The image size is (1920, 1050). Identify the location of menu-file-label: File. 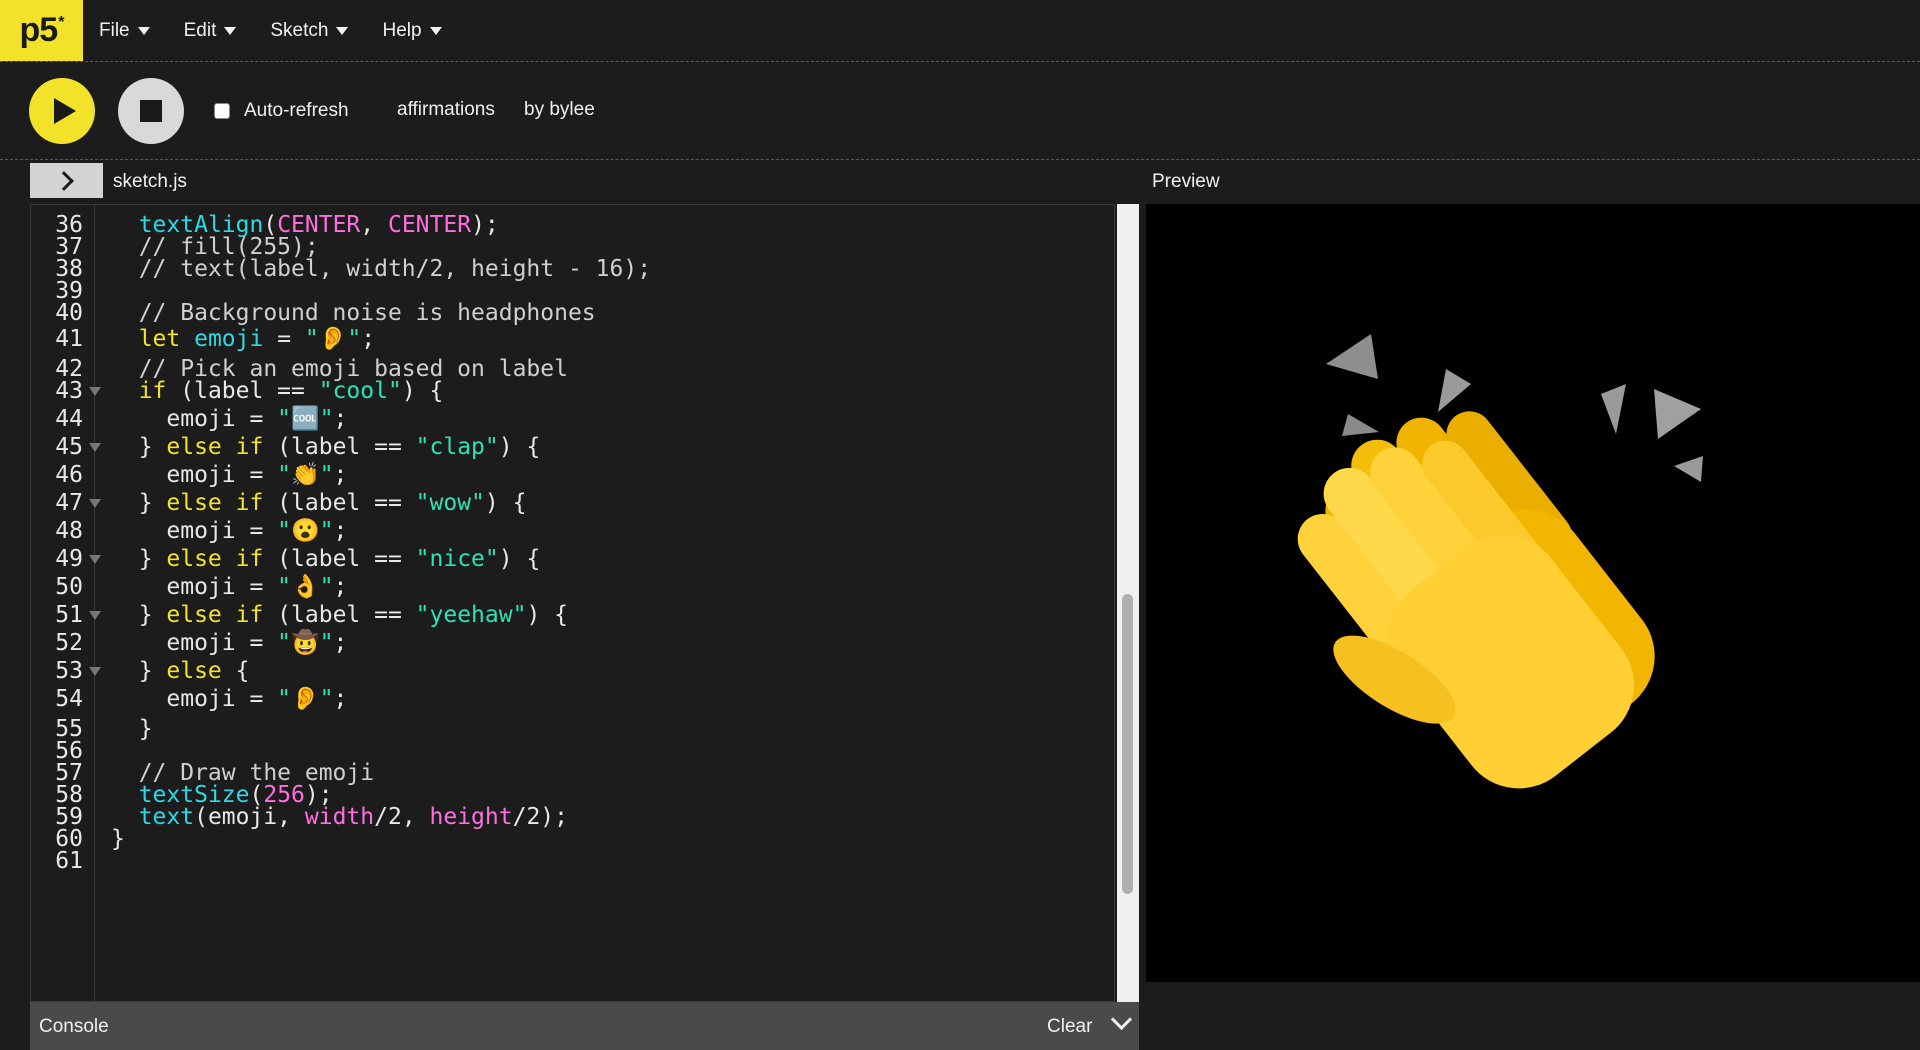
(114, 30).